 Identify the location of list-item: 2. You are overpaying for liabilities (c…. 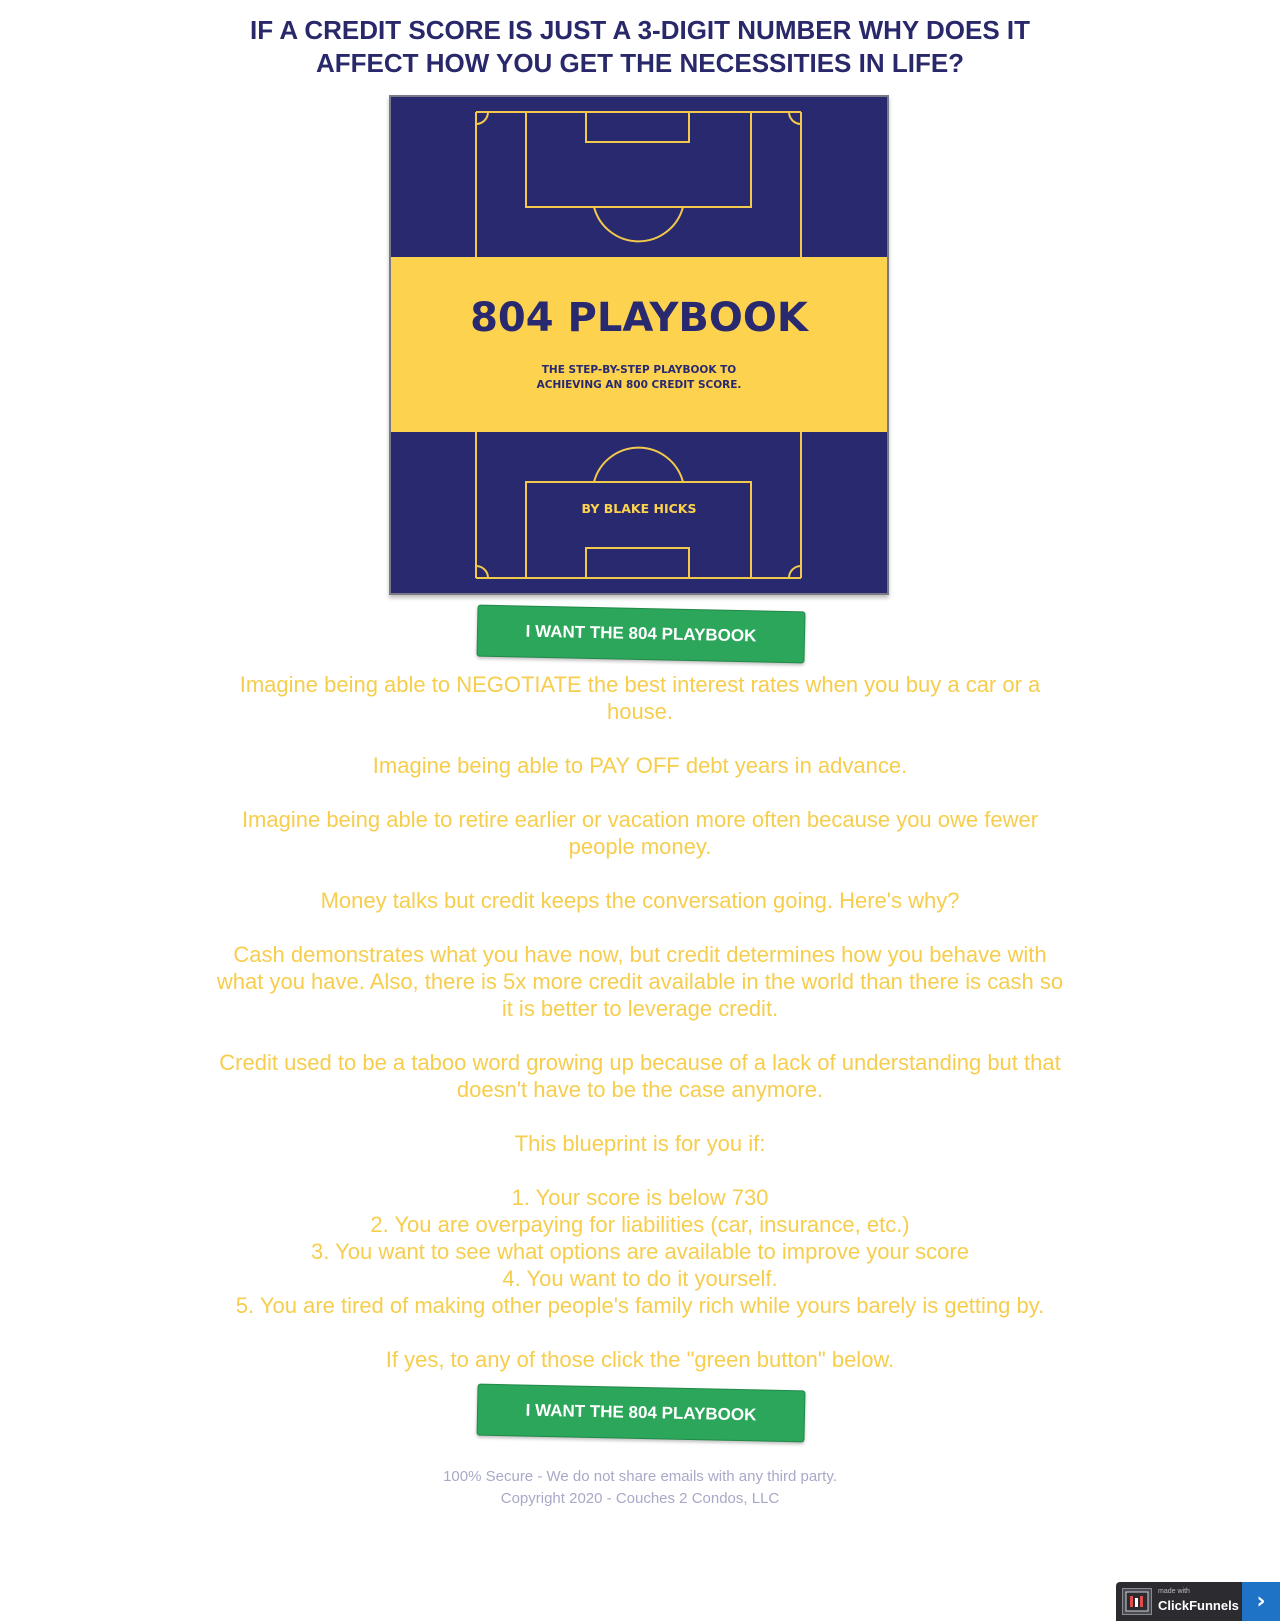
(640, 1224).